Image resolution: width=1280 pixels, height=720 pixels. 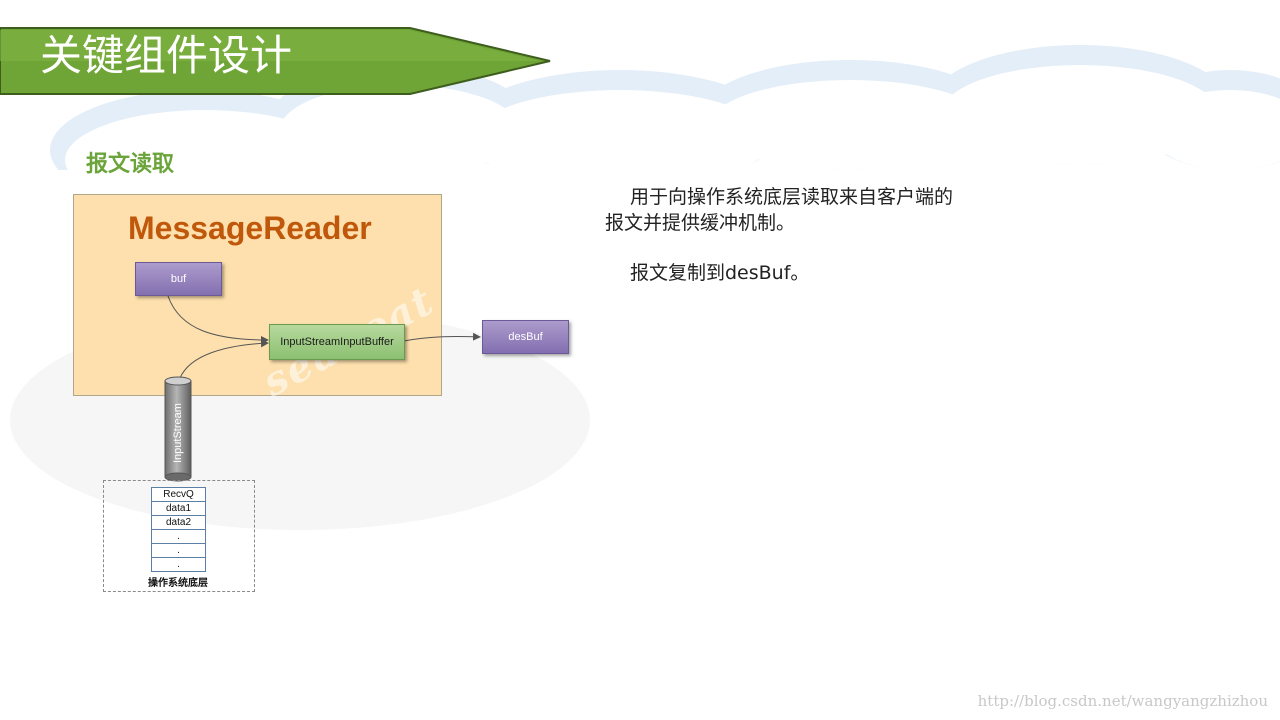 I want to click on desbuf-node: desBuf, so click(x=525, y=337).